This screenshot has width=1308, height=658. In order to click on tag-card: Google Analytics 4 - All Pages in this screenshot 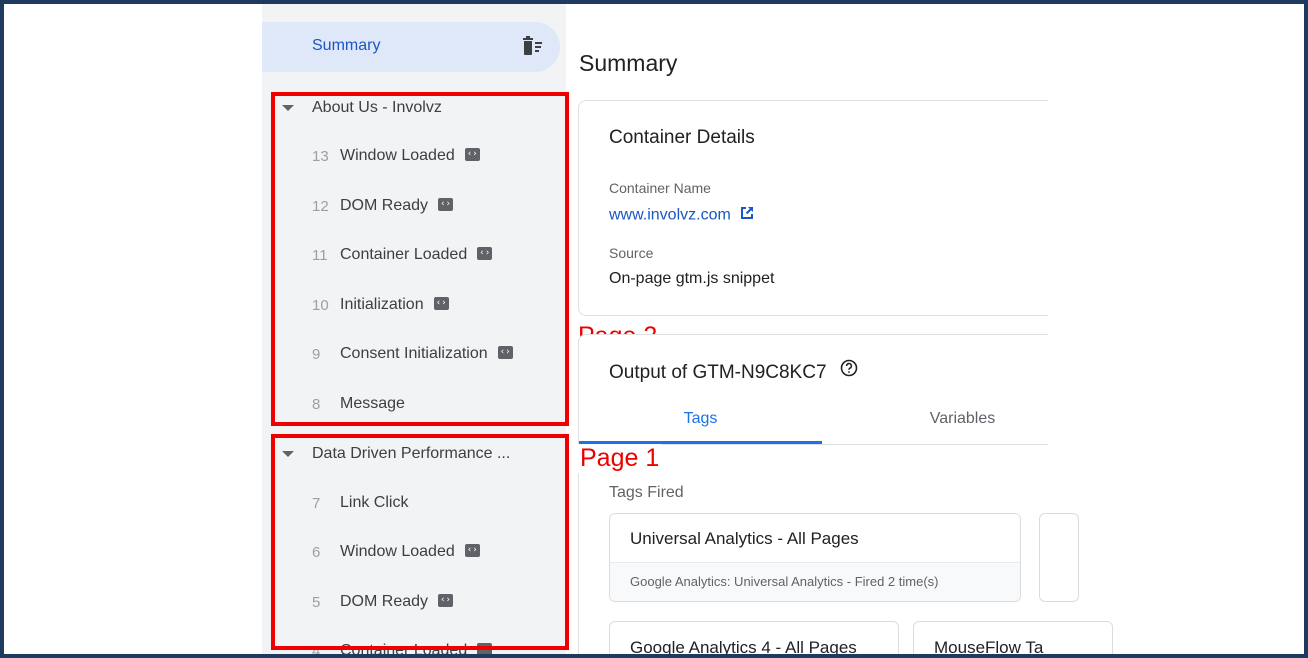, I will do `click(754, 637)`.